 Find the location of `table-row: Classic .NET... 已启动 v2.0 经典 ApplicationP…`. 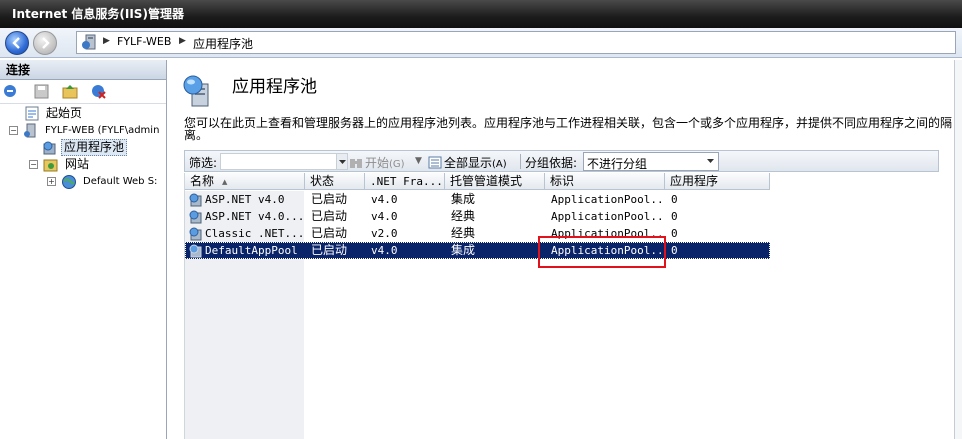

table-row: Classic .NET... 已启动 v2.0 经典 ApplicationP… is located at coordinates (477, 233).